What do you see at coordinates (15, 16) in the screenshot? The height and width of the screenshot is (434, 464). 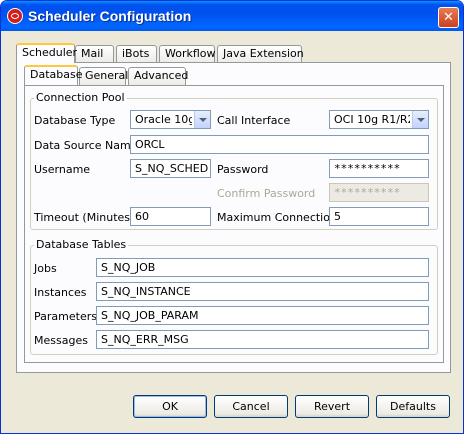 I see `oracle-app-icon` at bounding box center [15, 16].